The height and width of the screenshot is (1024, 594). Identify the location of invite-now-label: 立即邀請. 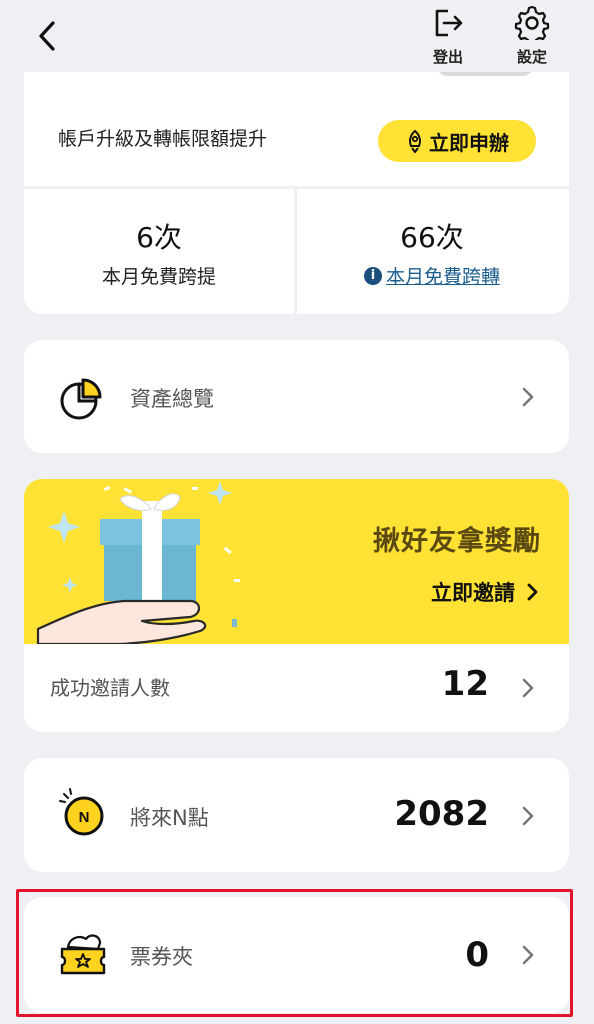
(473, 593).